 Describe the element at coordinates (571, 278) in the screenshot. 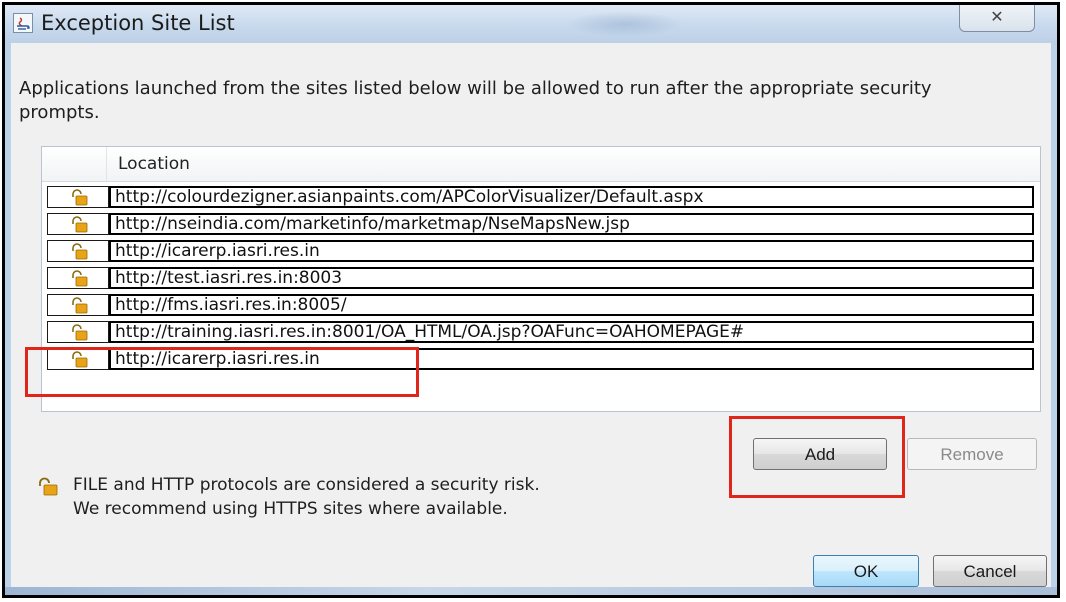

I see `site-url-cell: http://test.iasri.res.in:8003` at that location.